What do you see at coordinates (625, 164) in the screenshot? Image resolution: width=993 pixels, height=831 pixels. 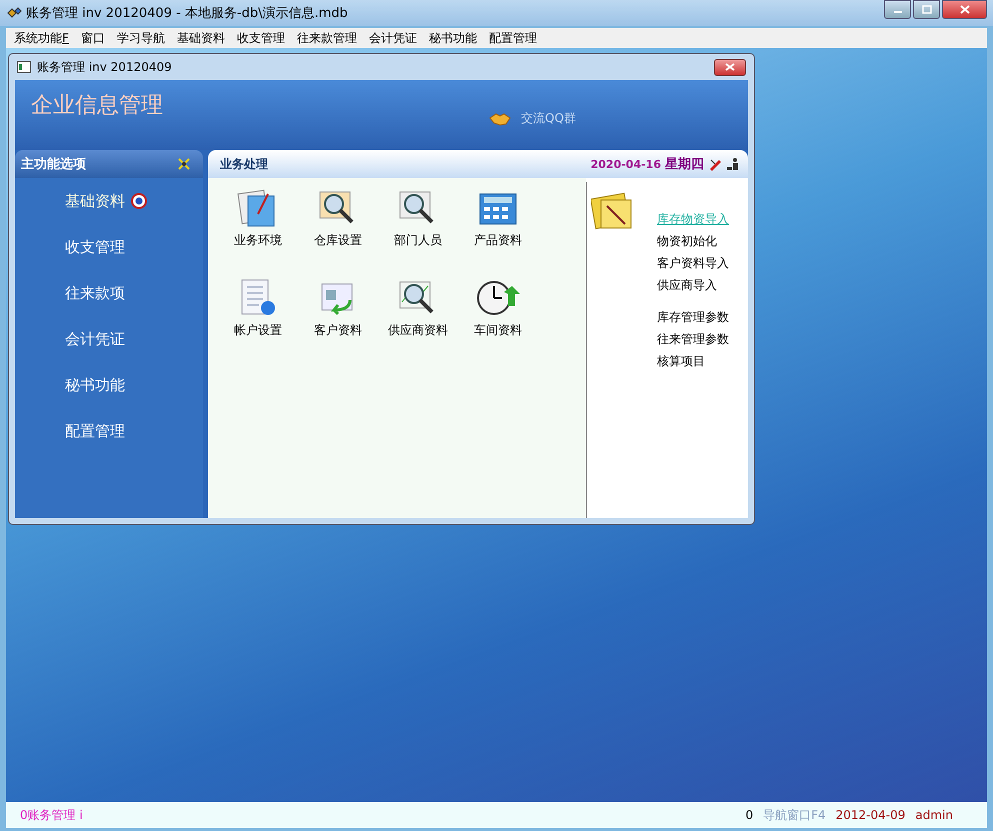 I see `date-label: 2020-04-16` at bounding box center [625, 164].